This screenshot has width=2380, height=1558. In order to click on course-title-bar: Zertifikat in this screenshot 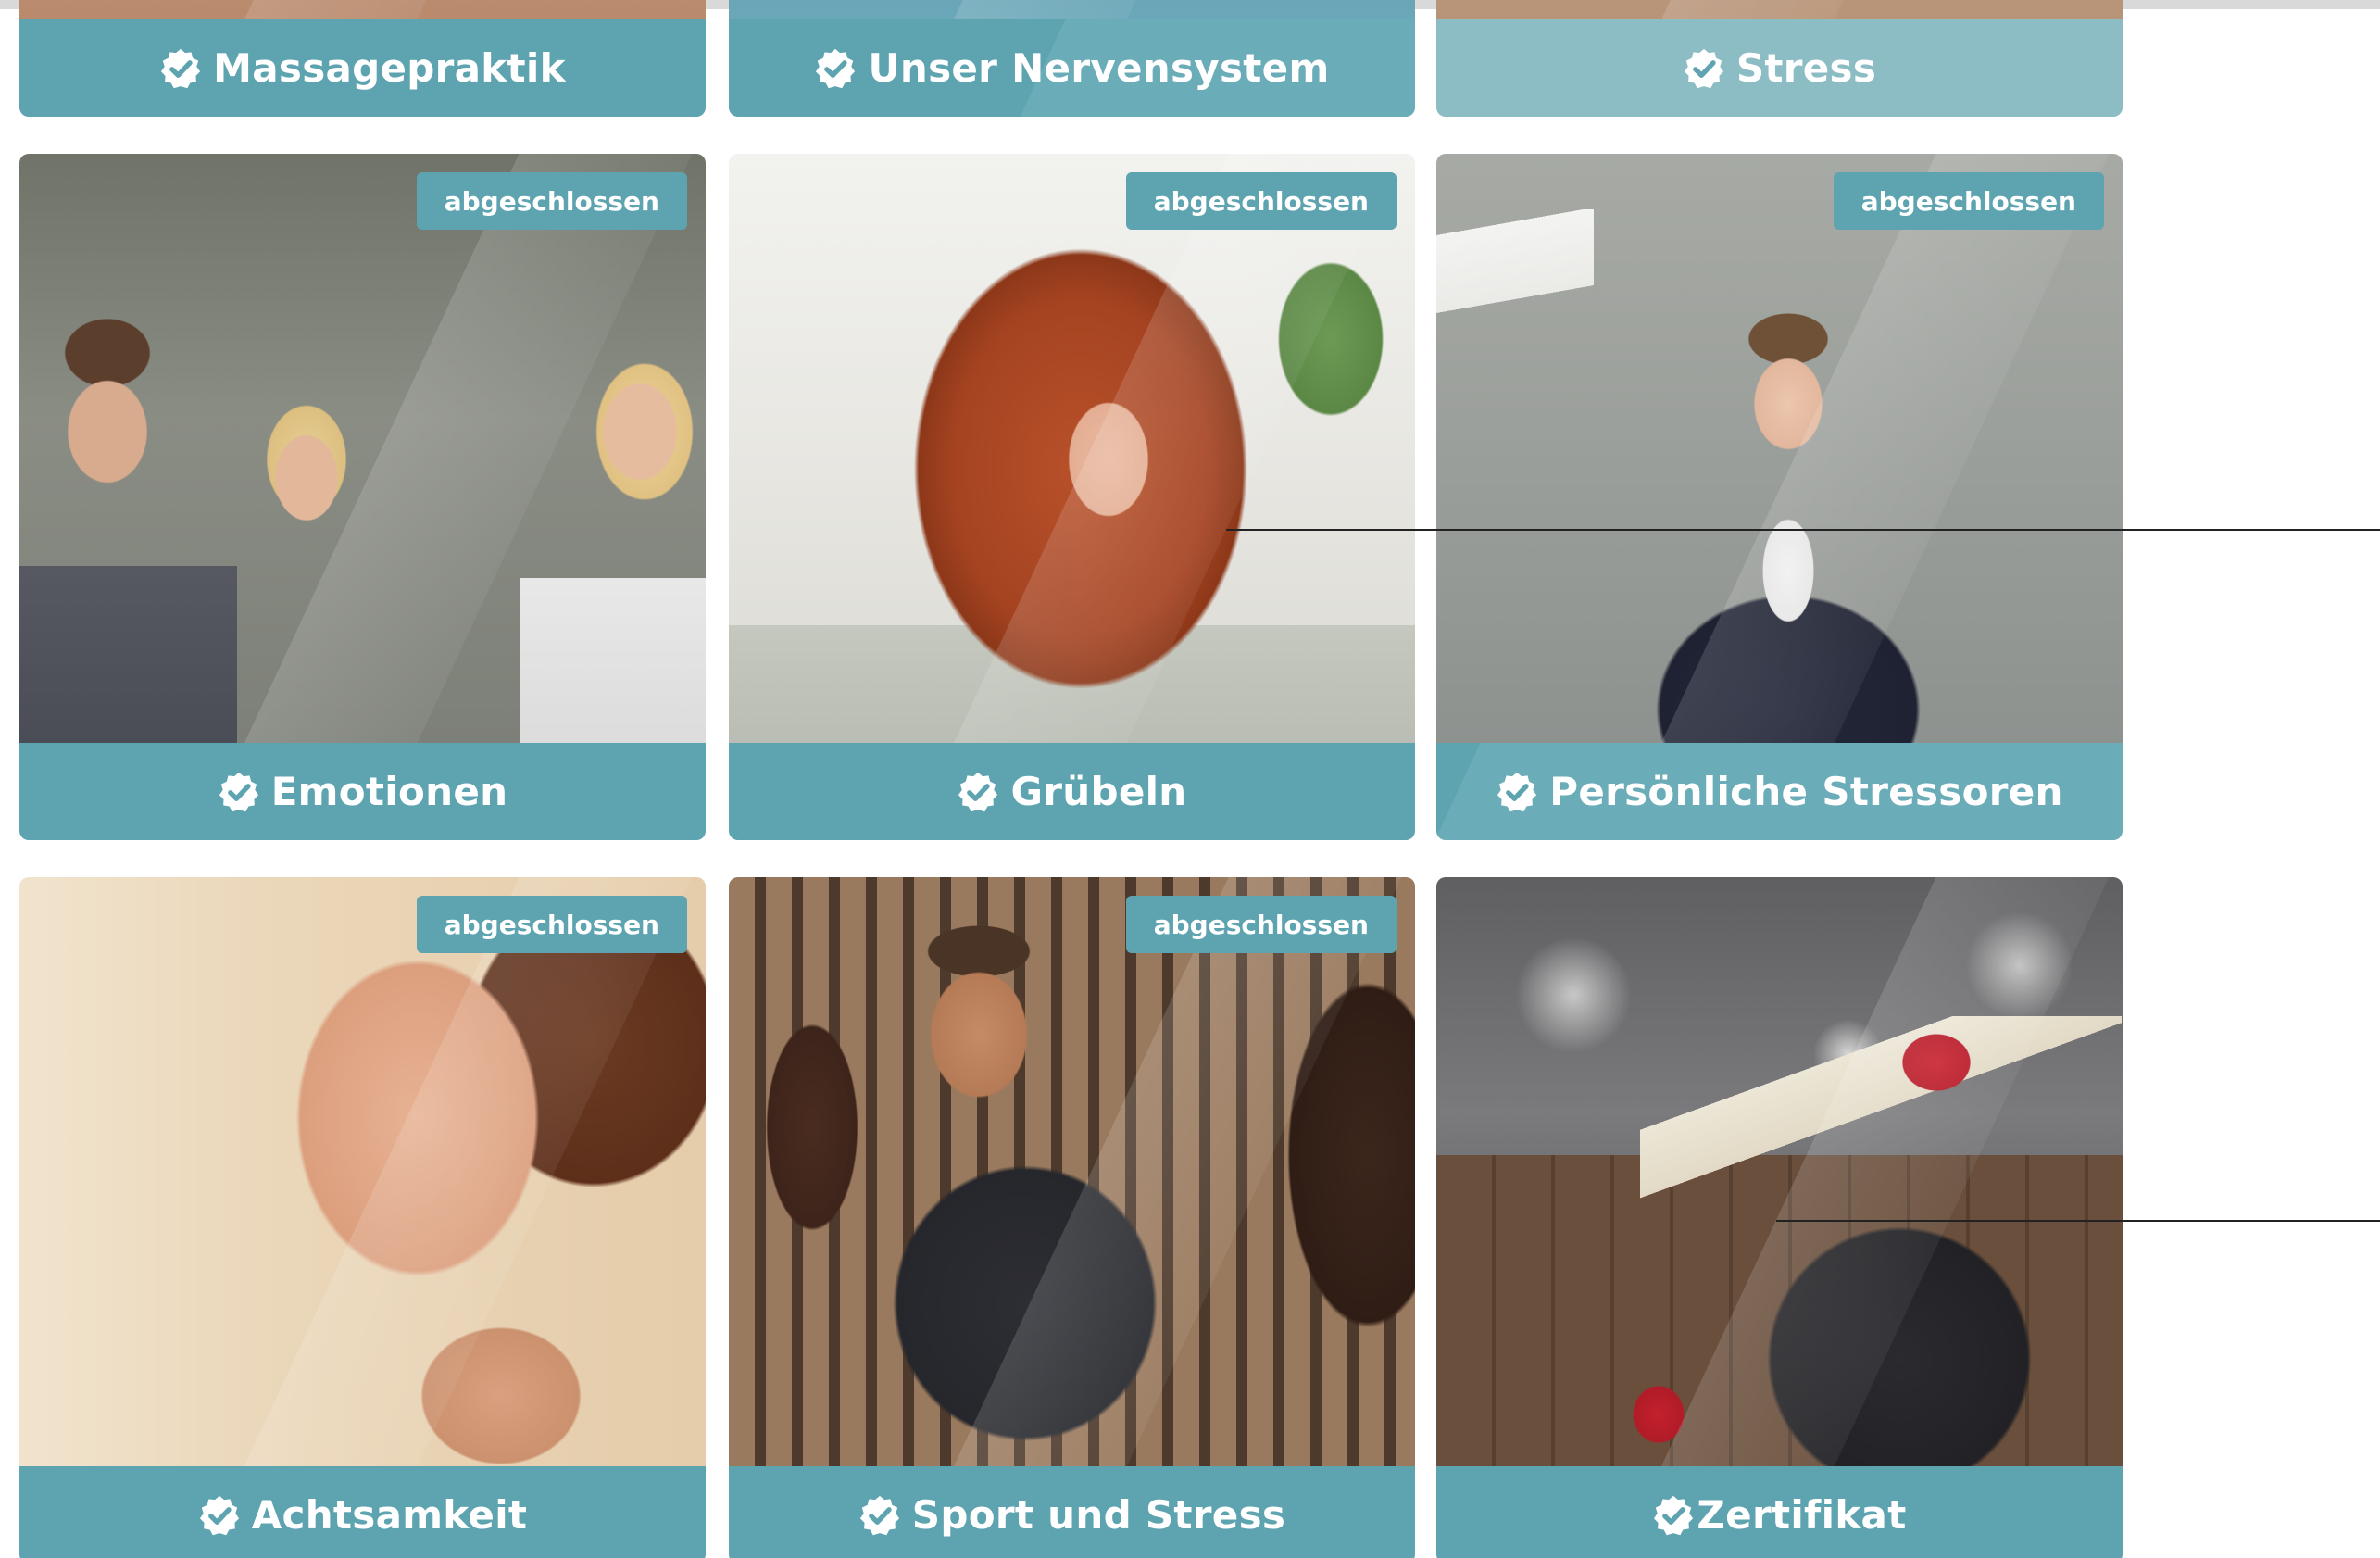, I will do `click(1779, 1512)`.